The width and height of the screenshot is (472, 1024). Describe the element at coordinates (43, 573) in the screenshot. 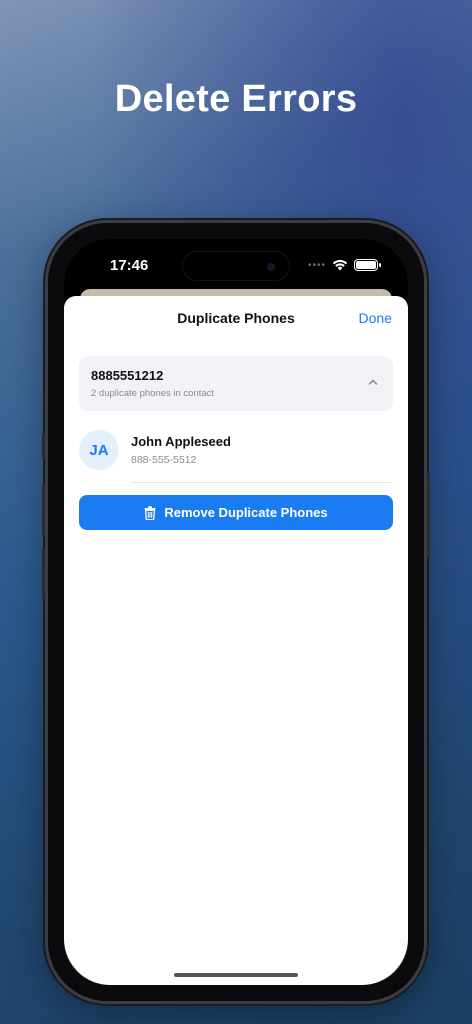

I see `volume-down-button` at that location.